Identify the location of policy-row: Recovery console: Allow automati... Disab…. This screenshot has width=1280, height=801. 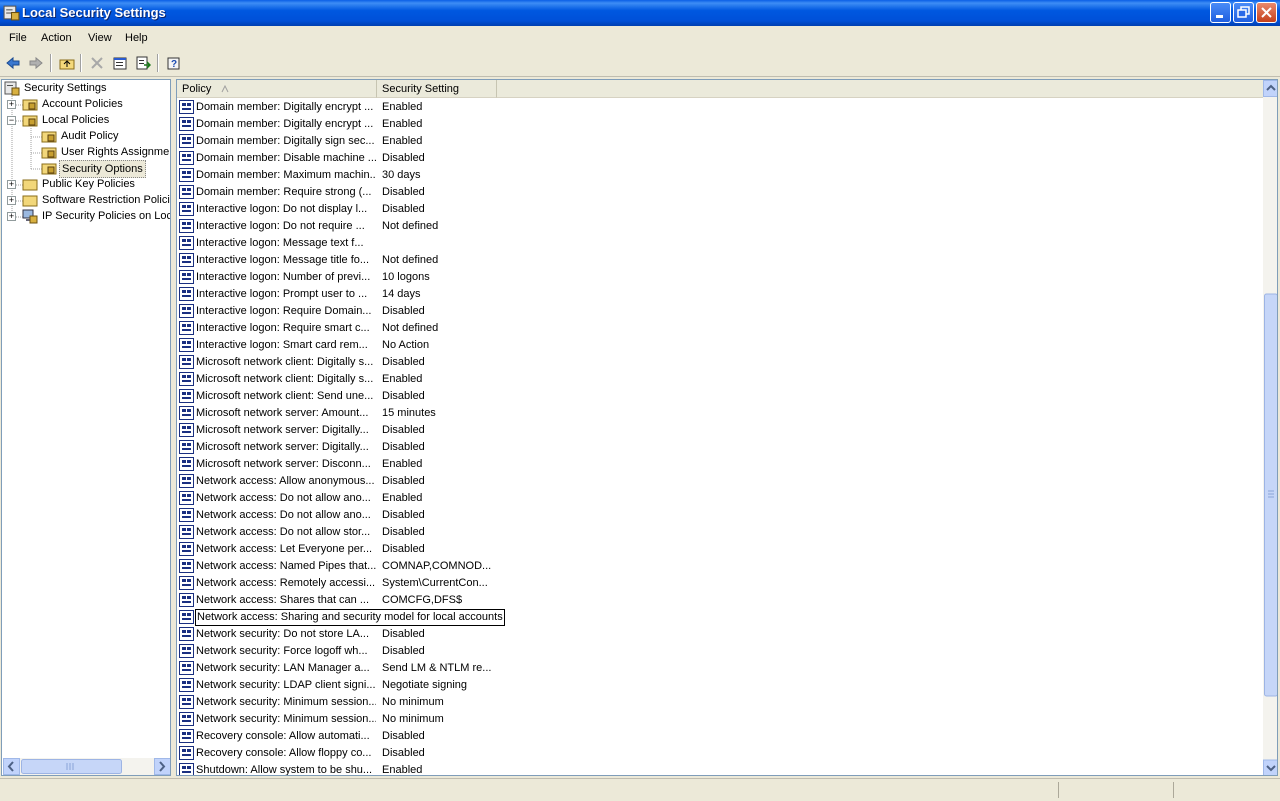
(719, 736).